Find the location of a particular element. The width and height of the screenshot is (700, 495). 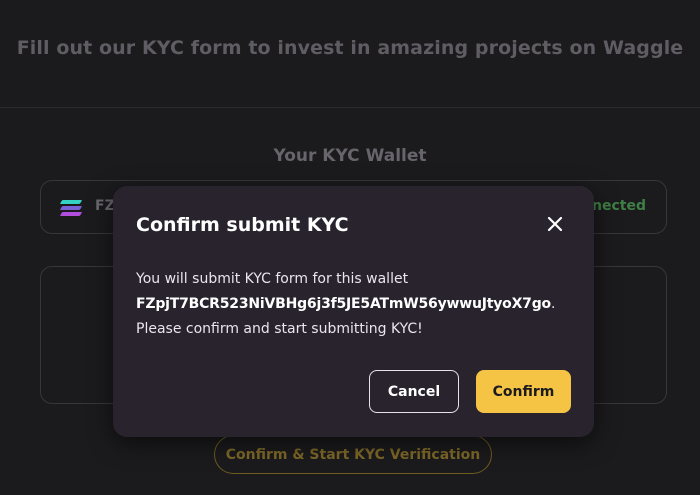

cancel-button: Cancel is located at coordinates (414, 391).